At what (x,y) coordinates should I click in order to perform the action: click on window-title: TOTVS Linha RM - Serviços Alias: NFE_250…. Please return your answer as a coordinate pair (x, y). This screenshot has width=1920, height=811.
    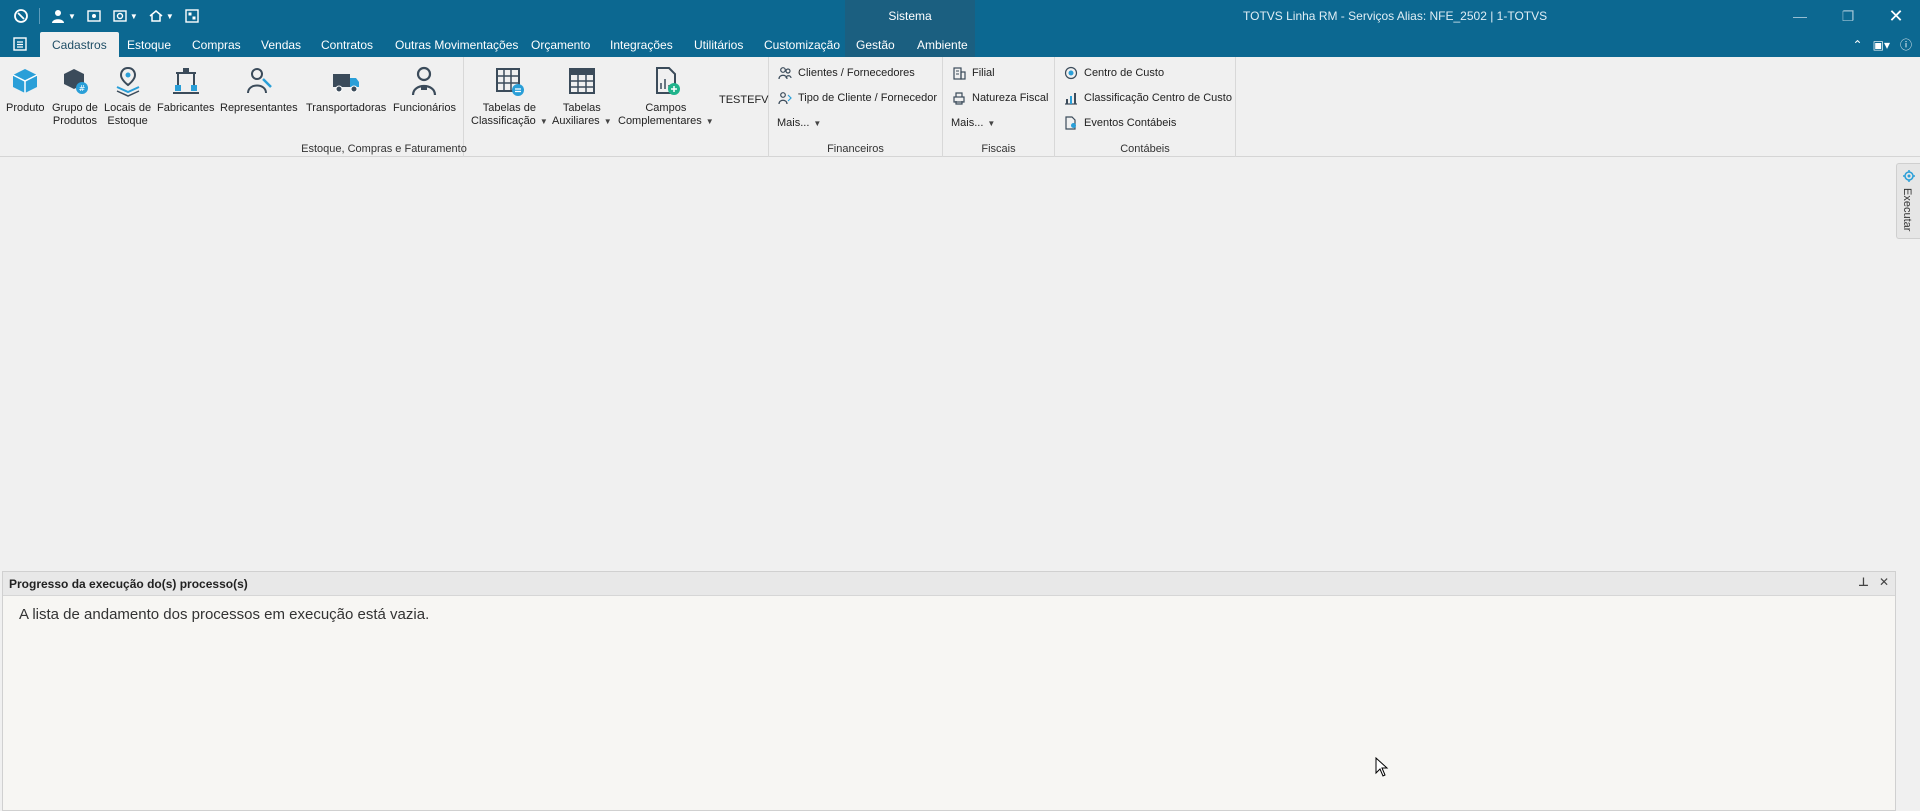
    Looking at the image, I should click on (1395, 16).